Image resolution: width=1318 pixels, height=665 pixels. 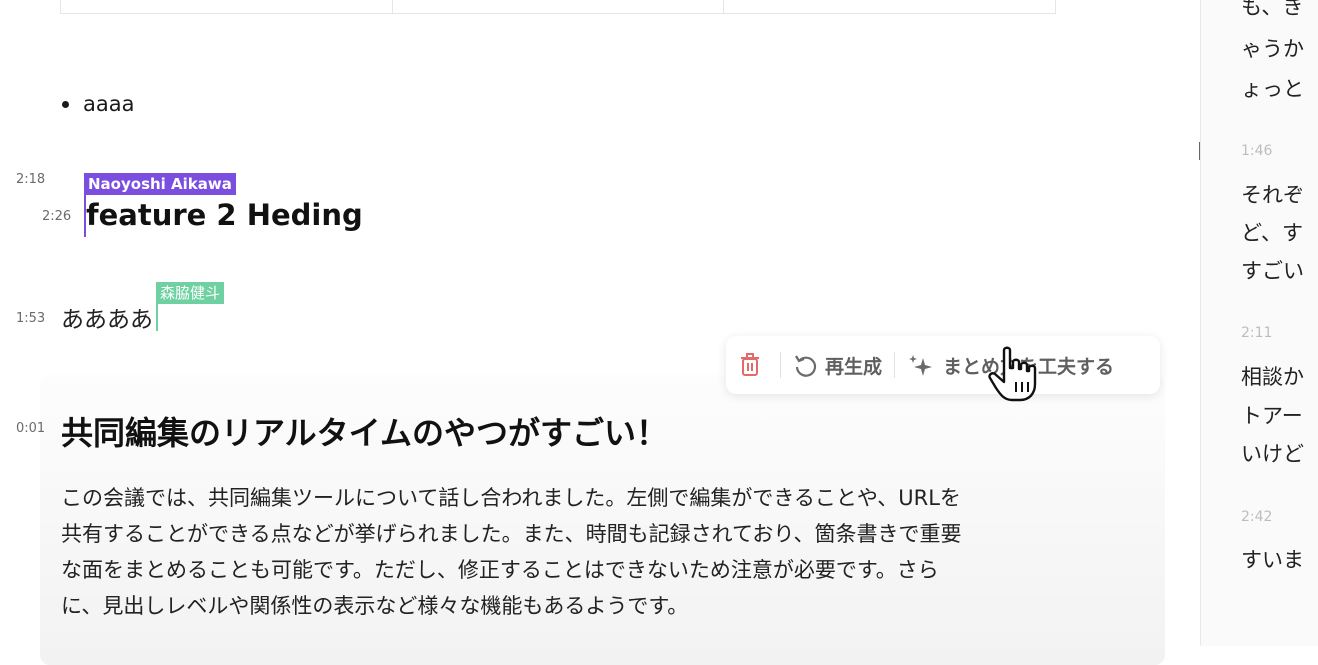 I want to click on transcript-line: ゃうか, so click(x=1272, y=49).